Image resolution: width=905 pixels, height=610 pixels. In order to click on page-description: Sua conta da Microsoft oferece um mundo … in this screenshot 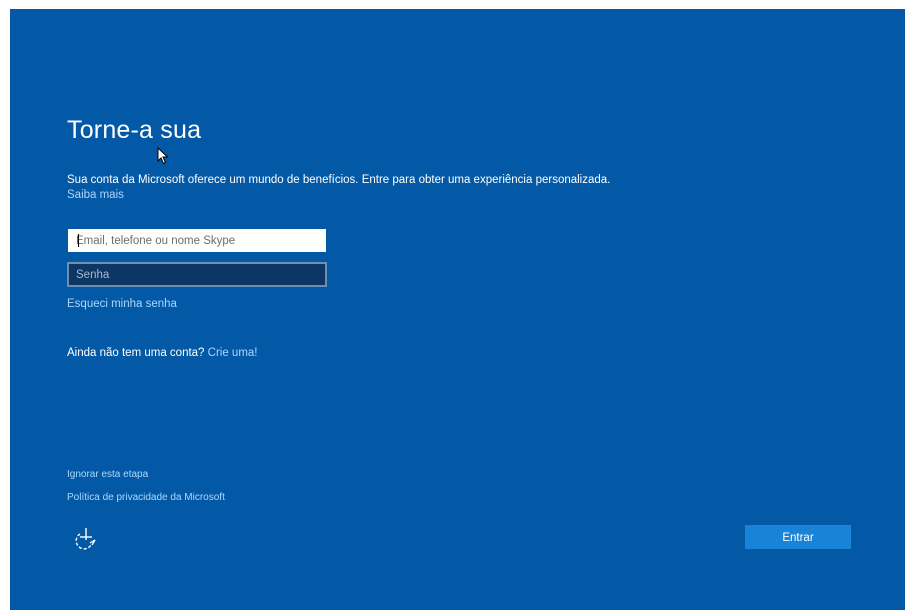, I will do `click(347, 188)`.